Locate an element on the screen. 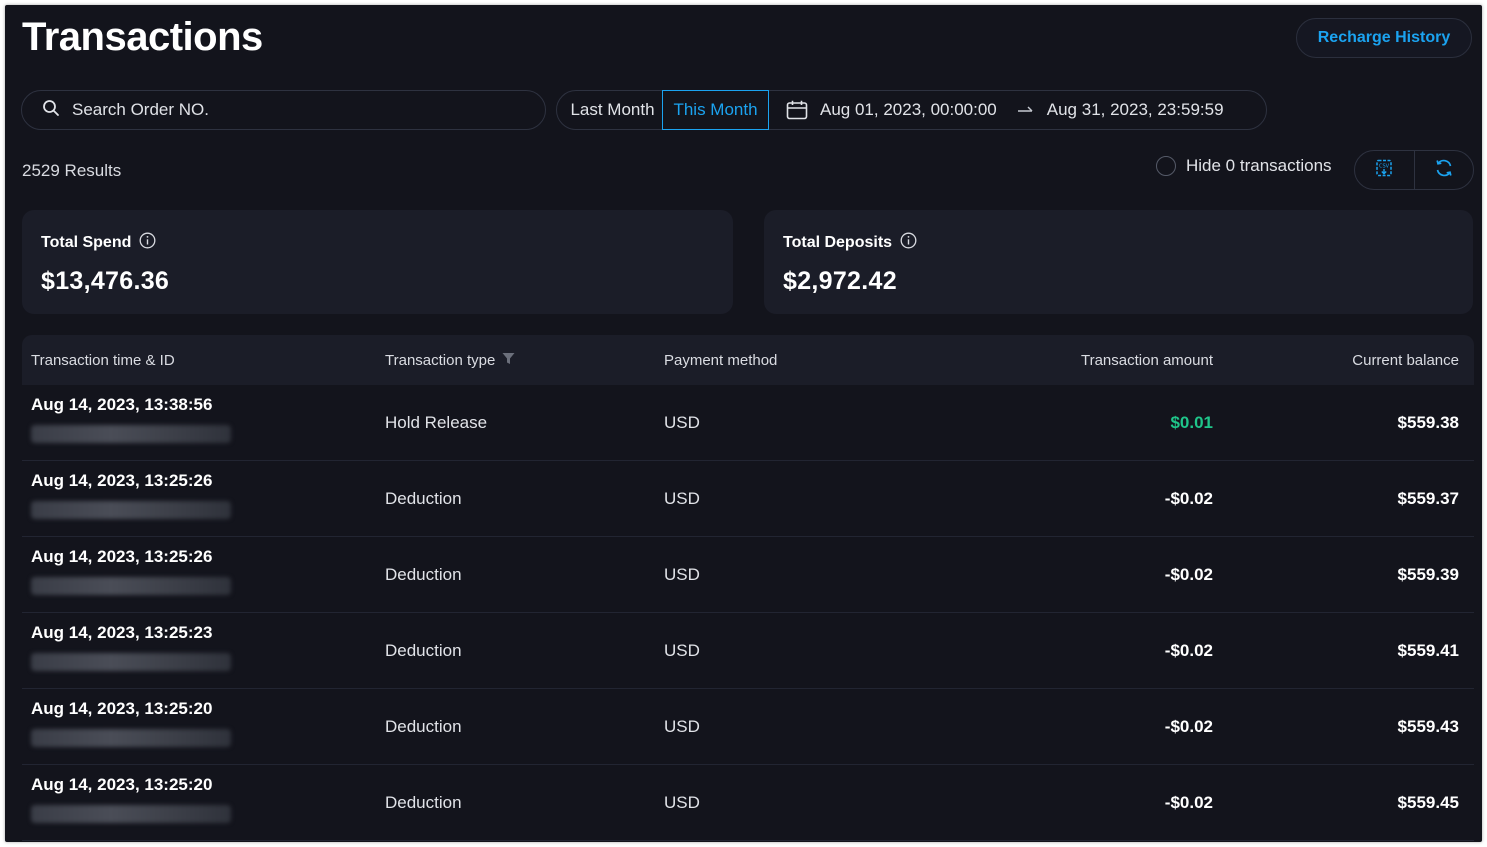  end-date-input: Aug 31, 2023, 23:59:59 is located at coordinates (1135, 110).